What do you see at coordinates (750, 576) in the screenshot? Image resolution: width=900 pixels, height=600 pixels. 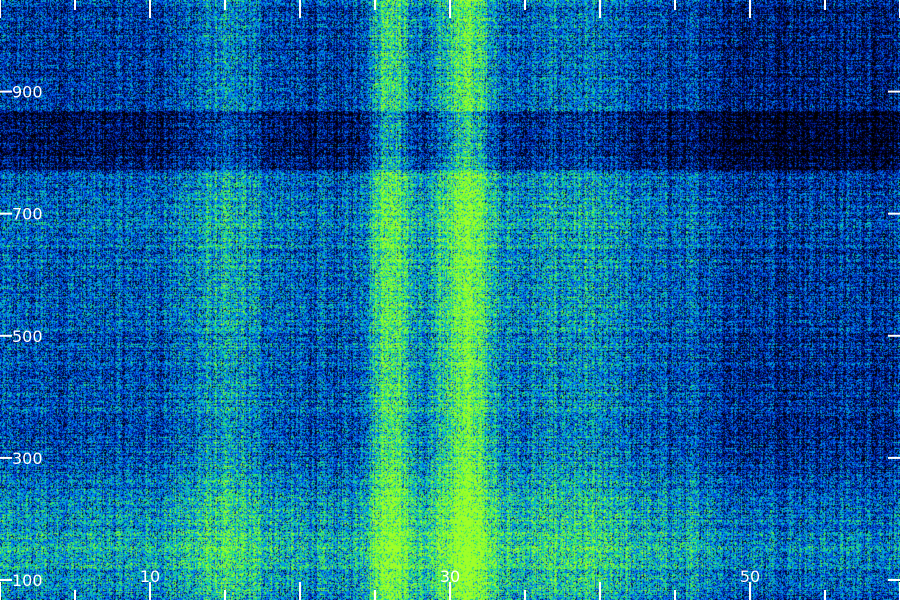 I see `x-tick-label: 50` at bounding box center [750, 576].